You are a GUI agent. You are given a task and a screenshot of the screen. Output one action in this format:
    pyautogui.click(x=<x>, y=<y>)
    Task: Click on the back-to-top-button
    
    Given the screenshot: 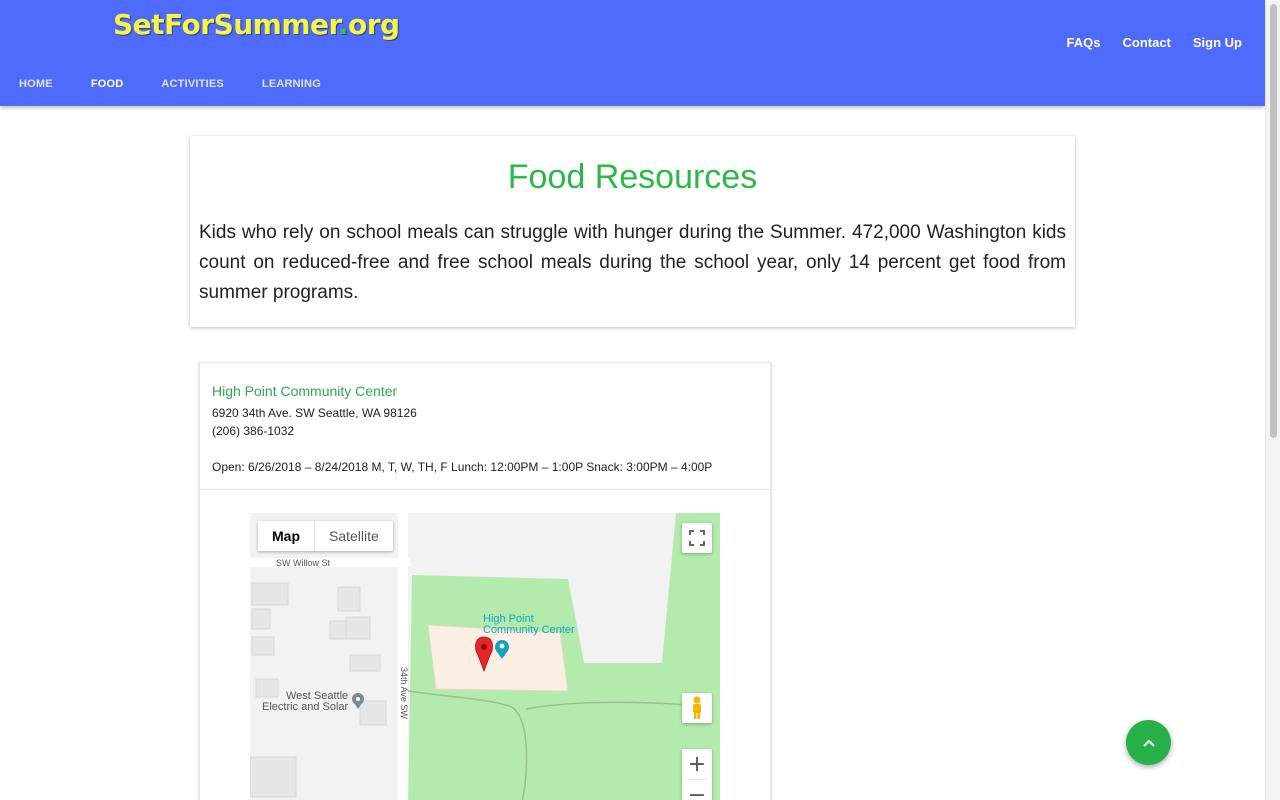 What is the action you would take?
    pyautogui.click(x=1148, y=742)
    